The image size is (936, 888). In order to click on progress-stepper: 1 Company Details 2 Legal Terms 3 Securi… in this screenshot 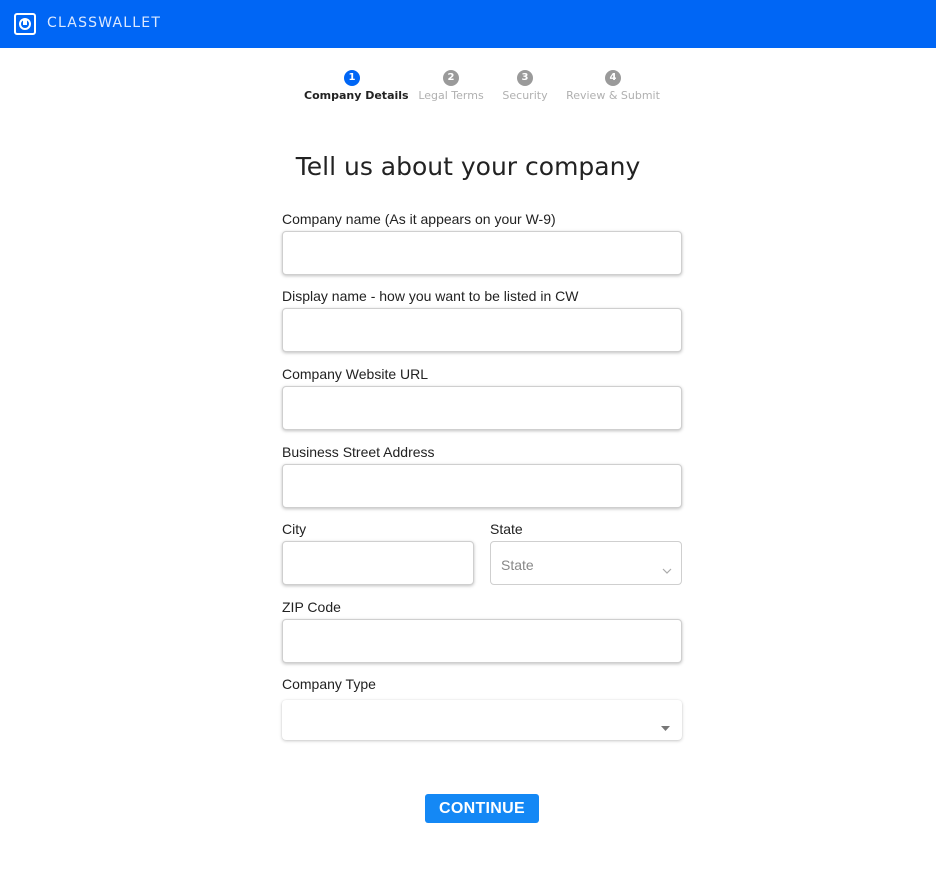, I will do `click(468, 90)`.